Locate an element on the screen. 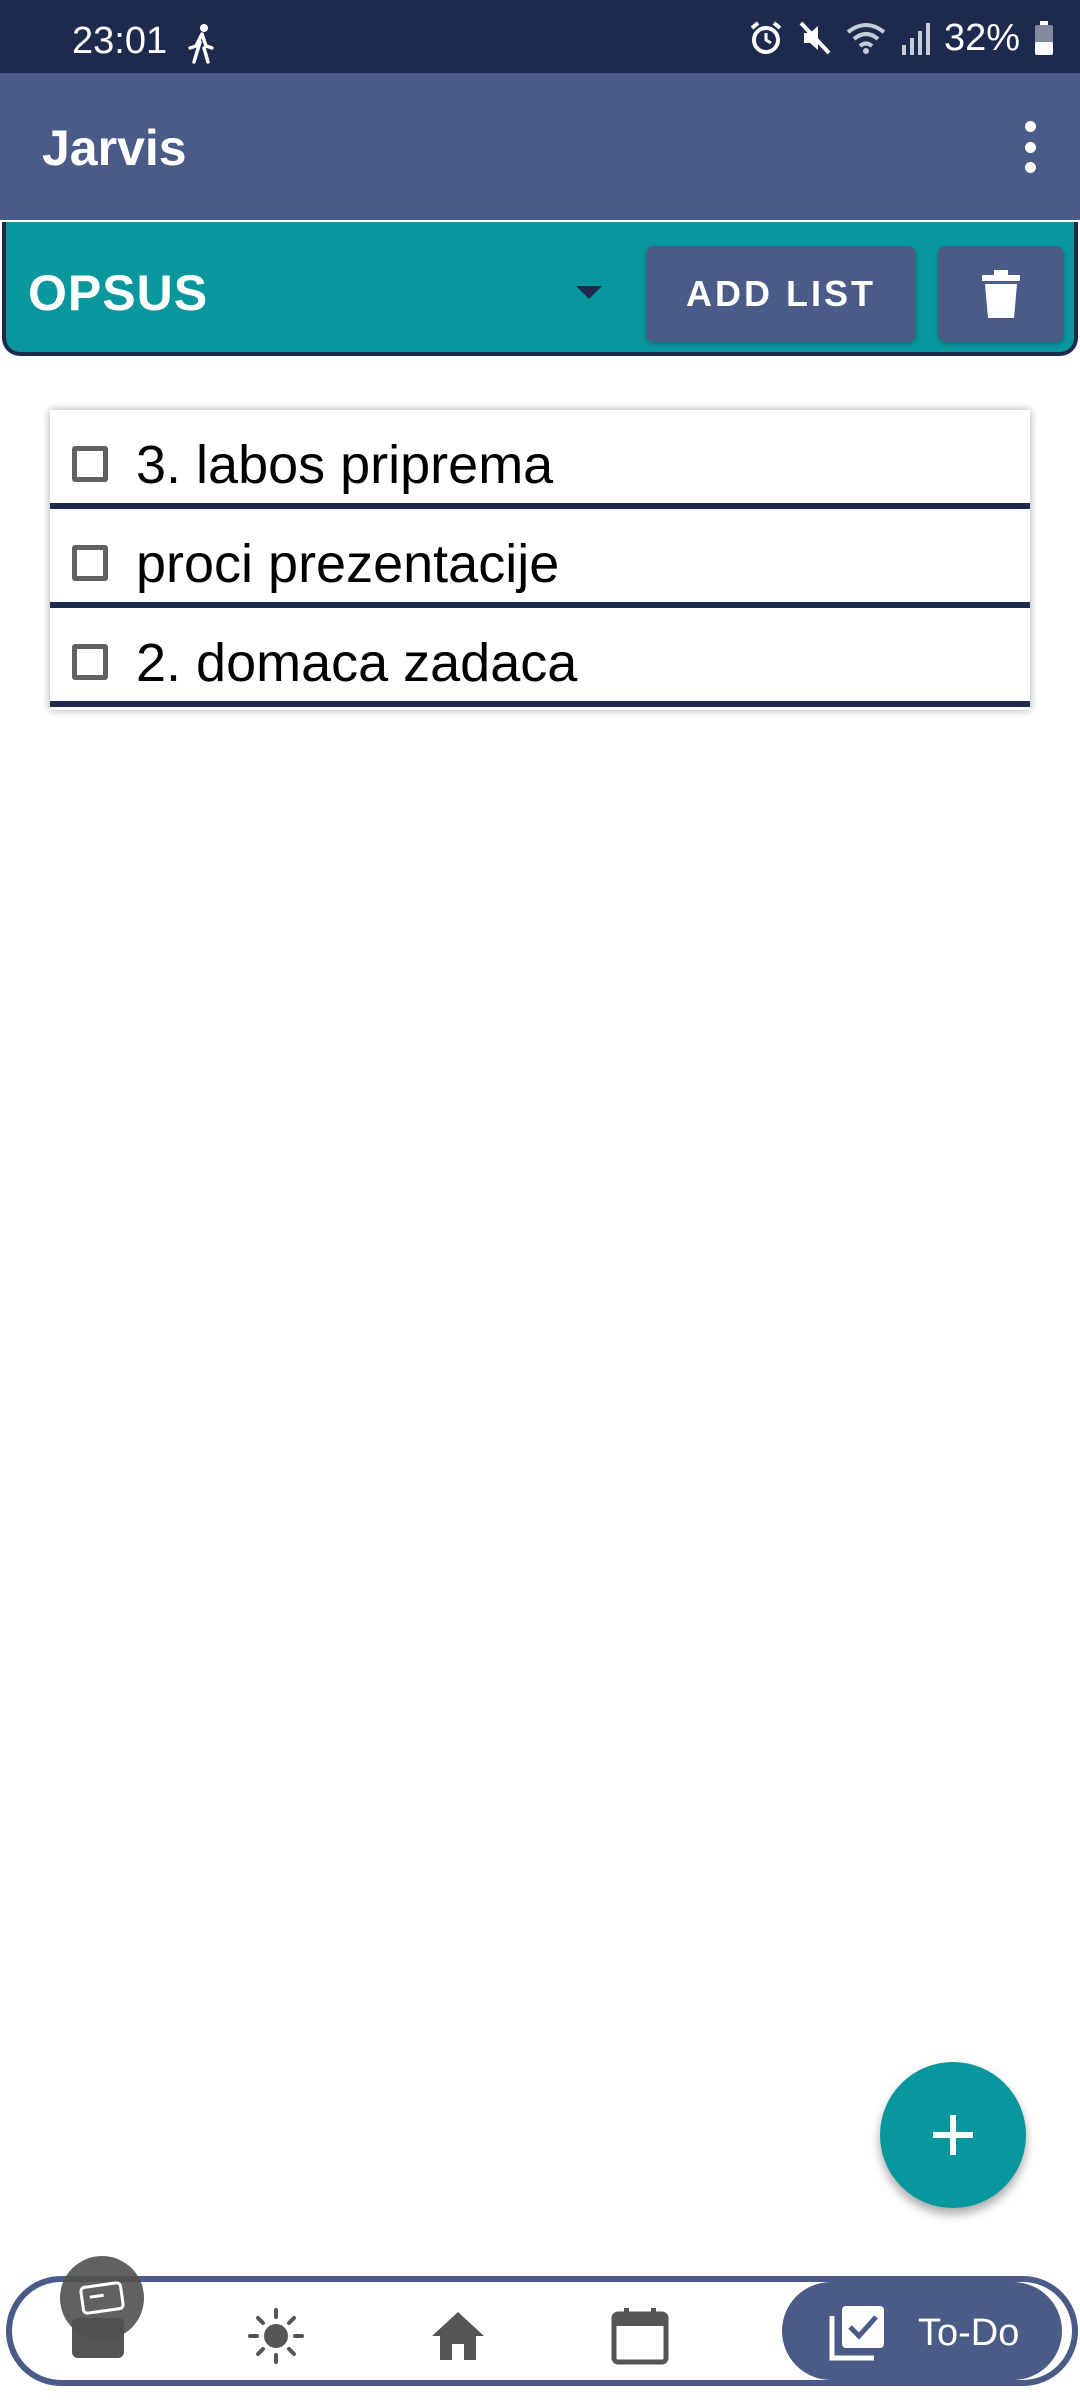 Image resolution: width=1080 pixels, height=2400 pixels. list-toolbar: OPSUS ADD LIST is located at coordinates (540, 289).